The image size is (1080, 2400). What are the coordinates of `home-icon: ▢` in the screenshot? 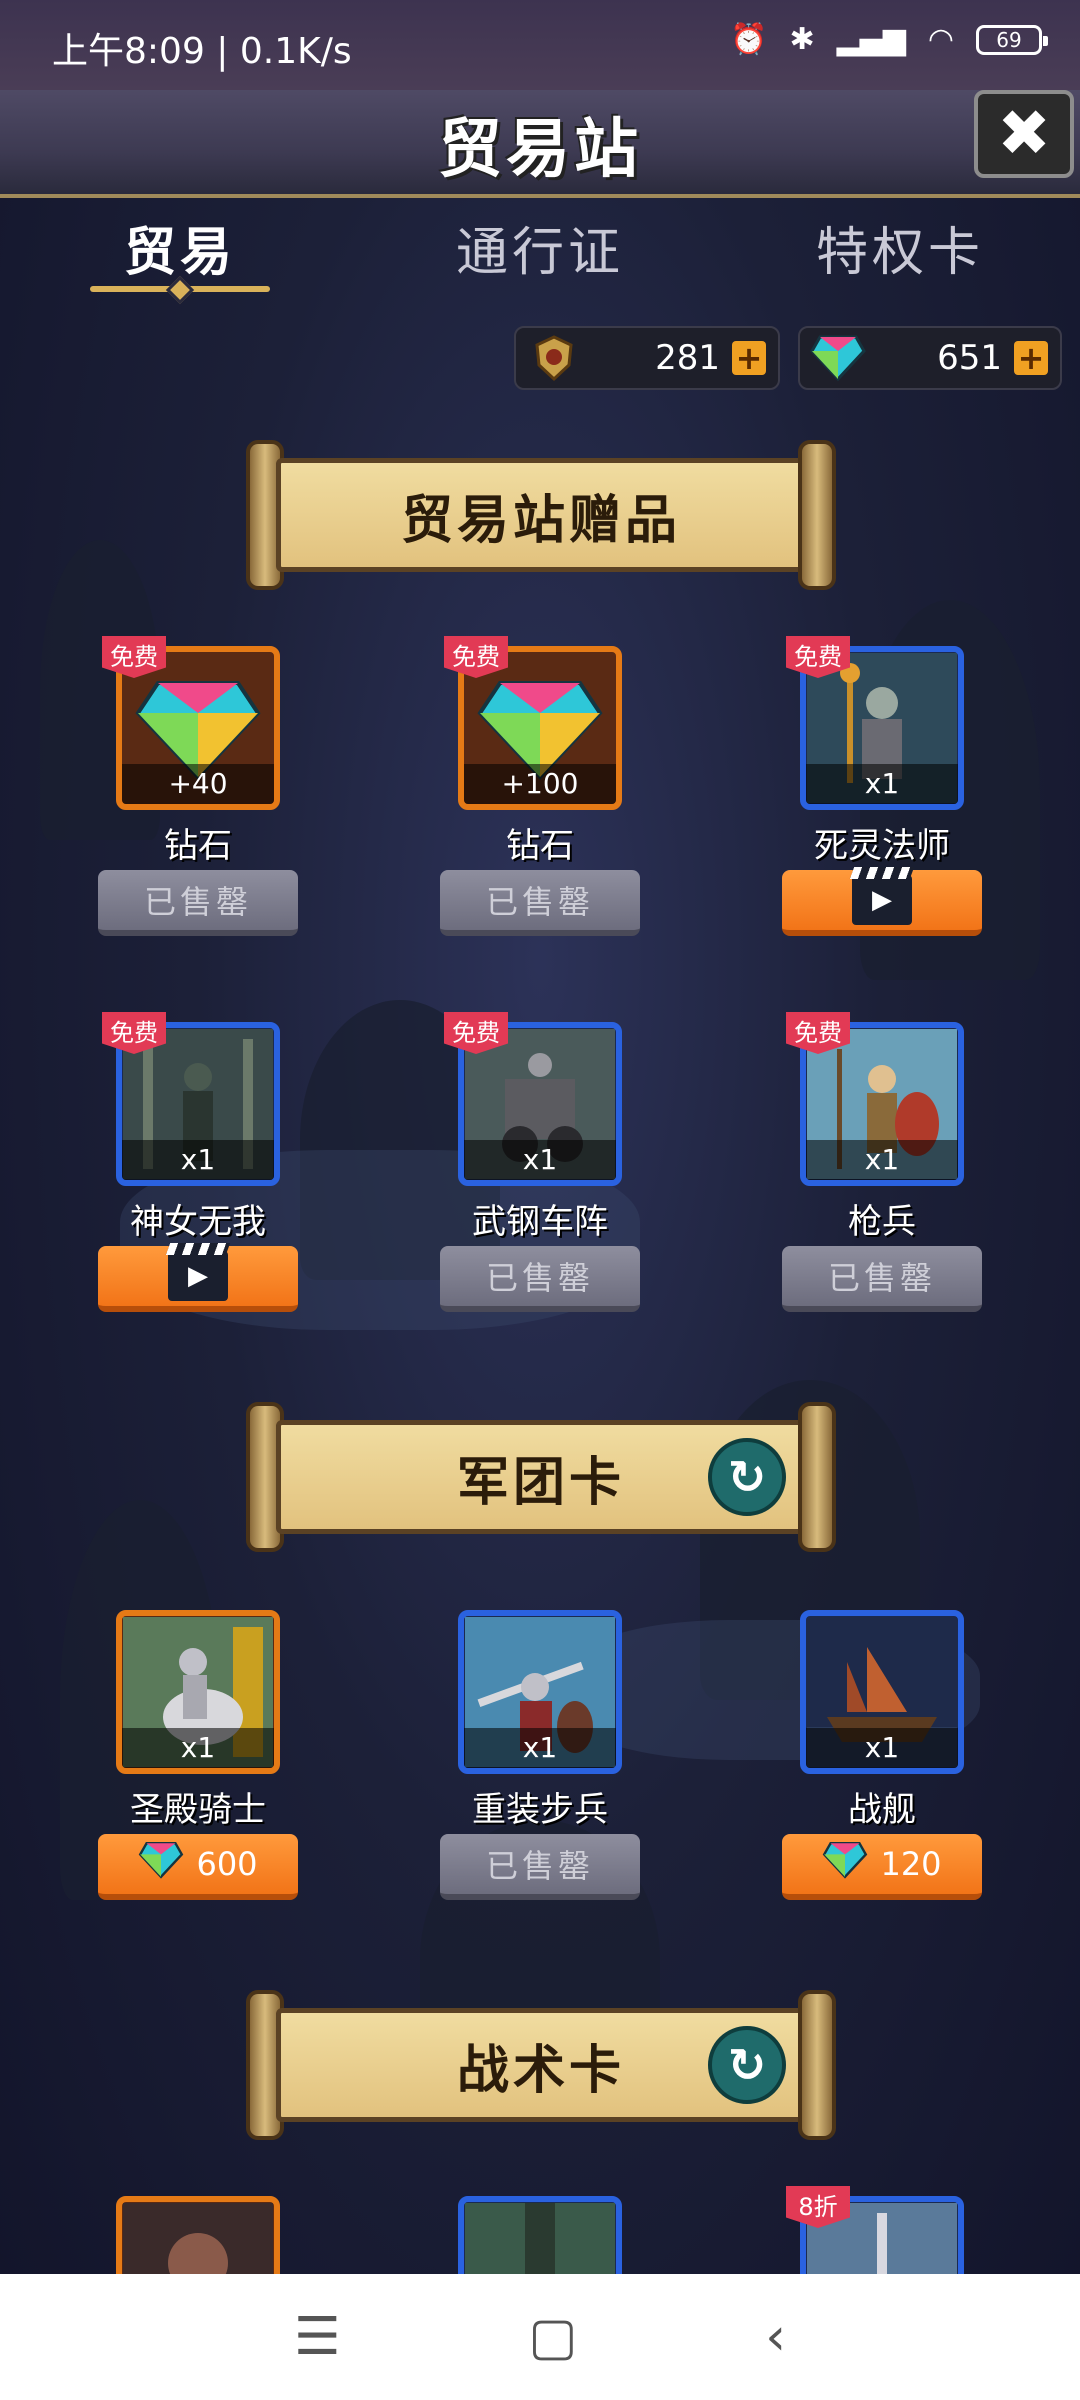 It's located at (552, 2337).